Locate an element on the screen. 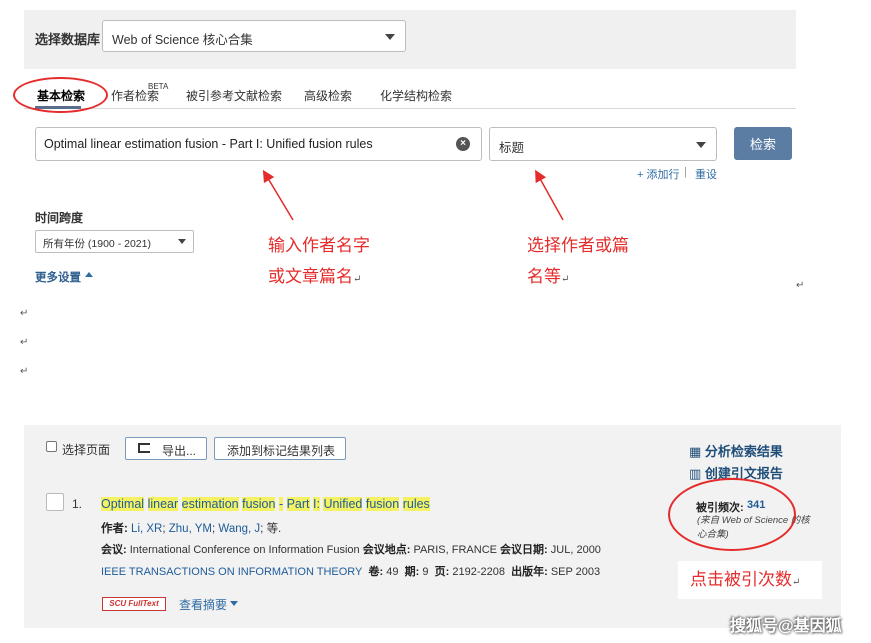 This screenshot has width=871, height=643. watermark: 搜狐号@基因狐 is located at coordinates (786, 626).